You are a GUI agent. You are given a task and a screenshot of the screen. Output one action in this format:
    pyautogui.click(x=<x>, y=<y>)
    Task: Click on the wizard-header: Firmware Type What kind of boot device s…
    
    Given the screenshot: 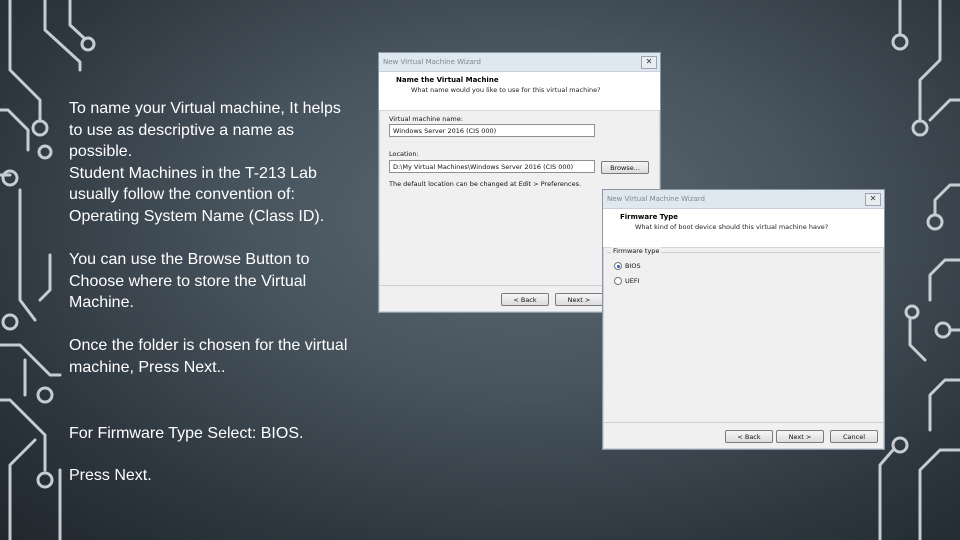 What is the action you would take?
    pyautogui.click(x=743, y=228)
    